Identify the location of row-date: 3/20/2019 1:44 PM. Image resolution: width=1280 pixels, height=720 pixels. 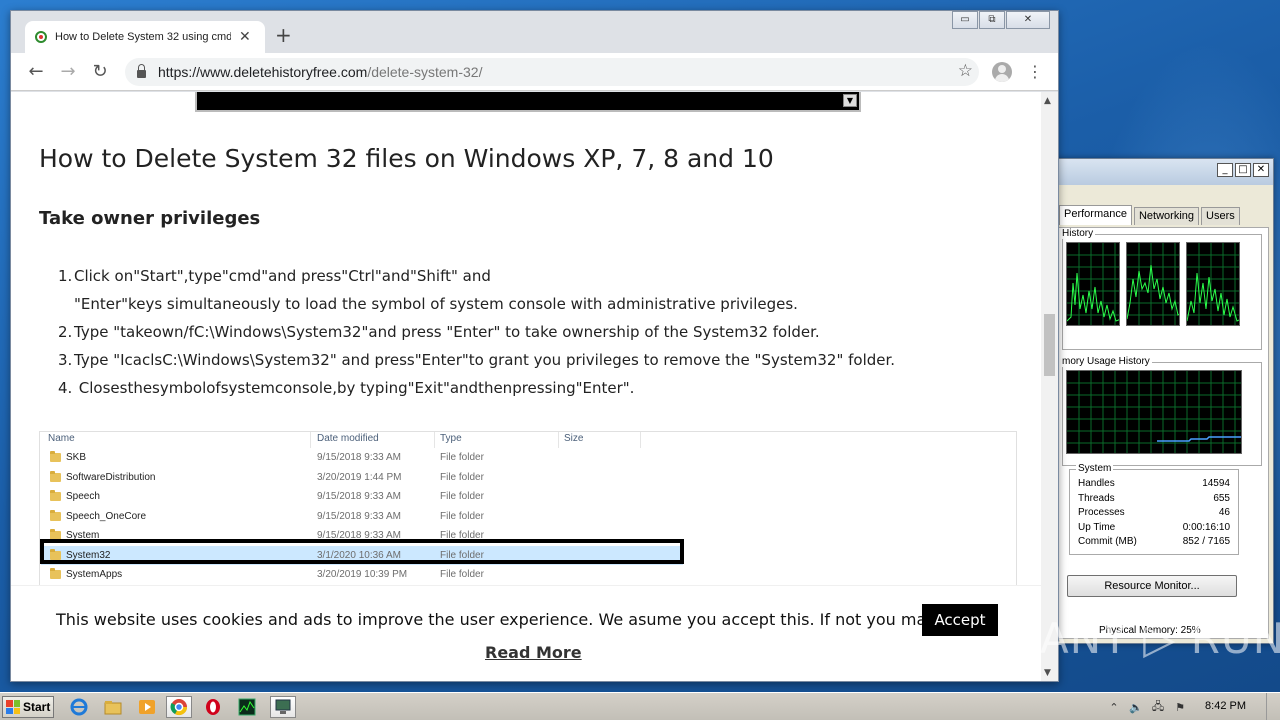
(359, 477).